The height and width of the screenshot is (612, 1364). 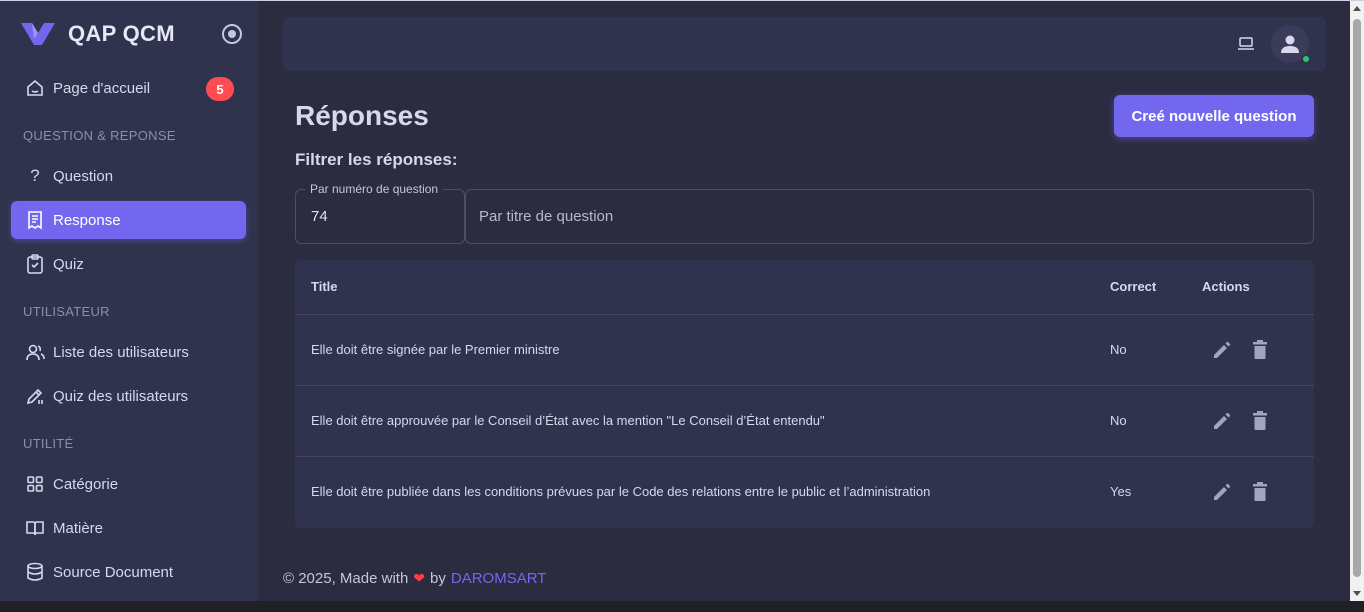 I want to click on online-status-dot, so click(x=1306, y=59).